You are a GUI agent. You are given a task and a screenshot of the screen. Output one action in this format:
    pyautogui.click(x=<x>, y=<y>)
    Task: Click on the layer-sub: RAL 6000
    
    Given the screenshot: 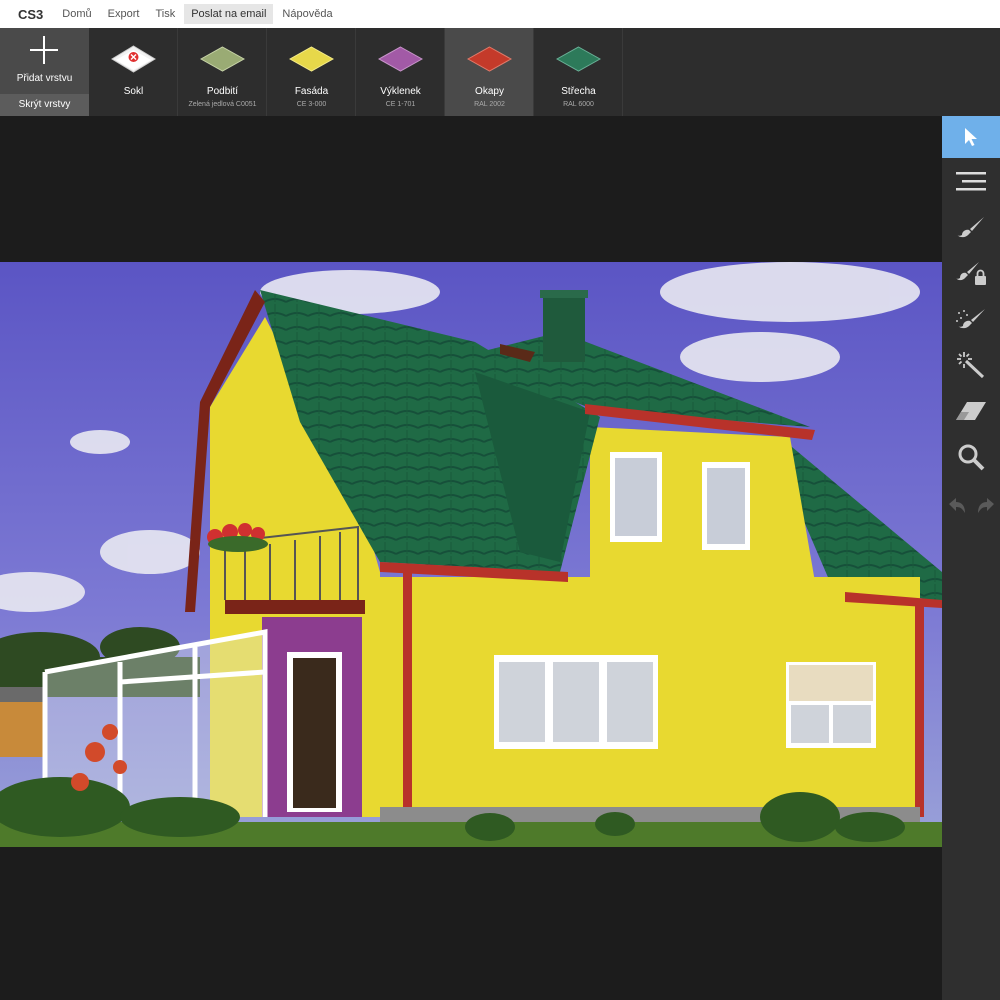 What is the action you would take?
    pyautogui.click(x=578, y=104)
    